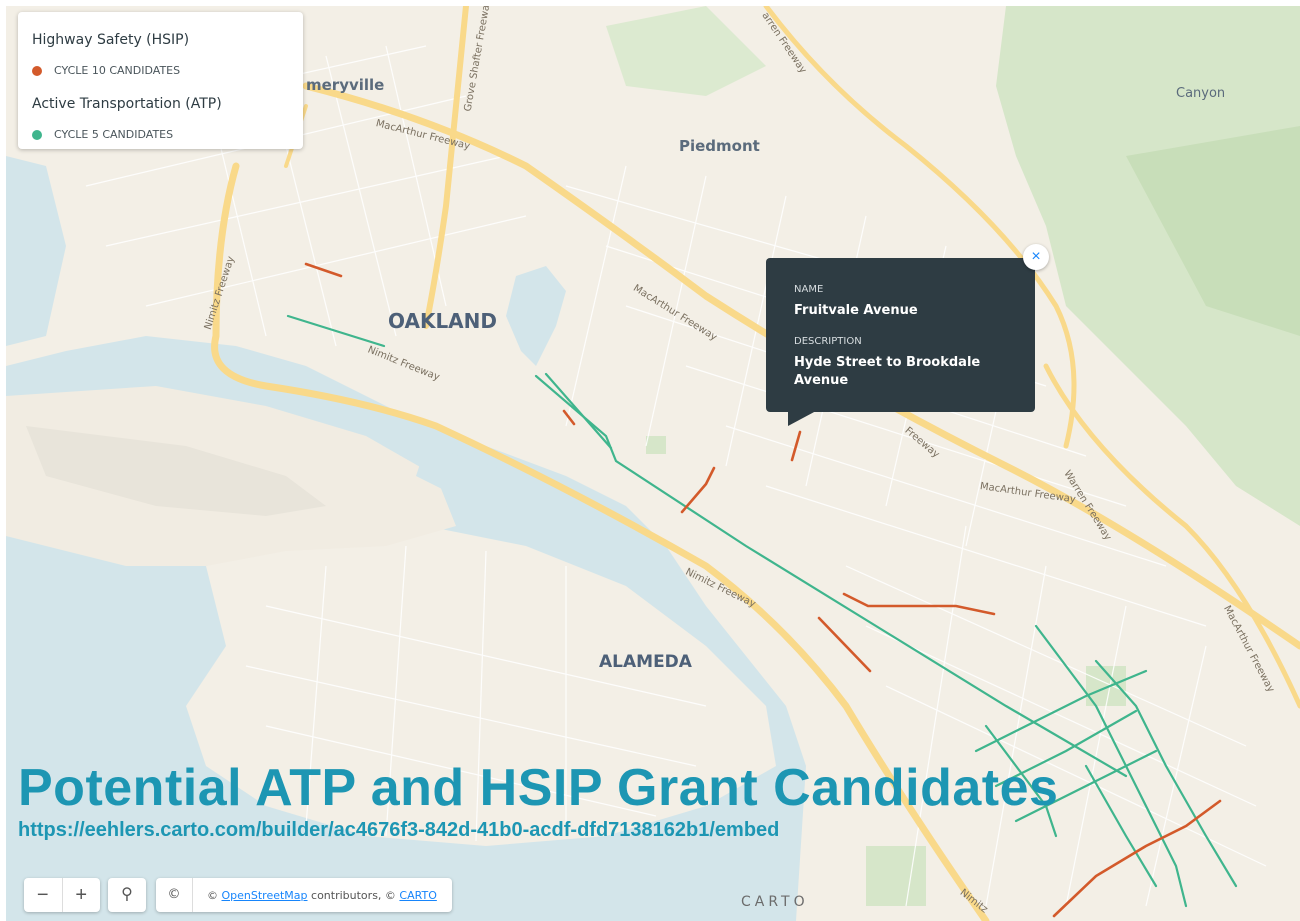  Describe the element at coordinates (43, 895) in the screenshot. I see `zoom-out-button: −` at that location.